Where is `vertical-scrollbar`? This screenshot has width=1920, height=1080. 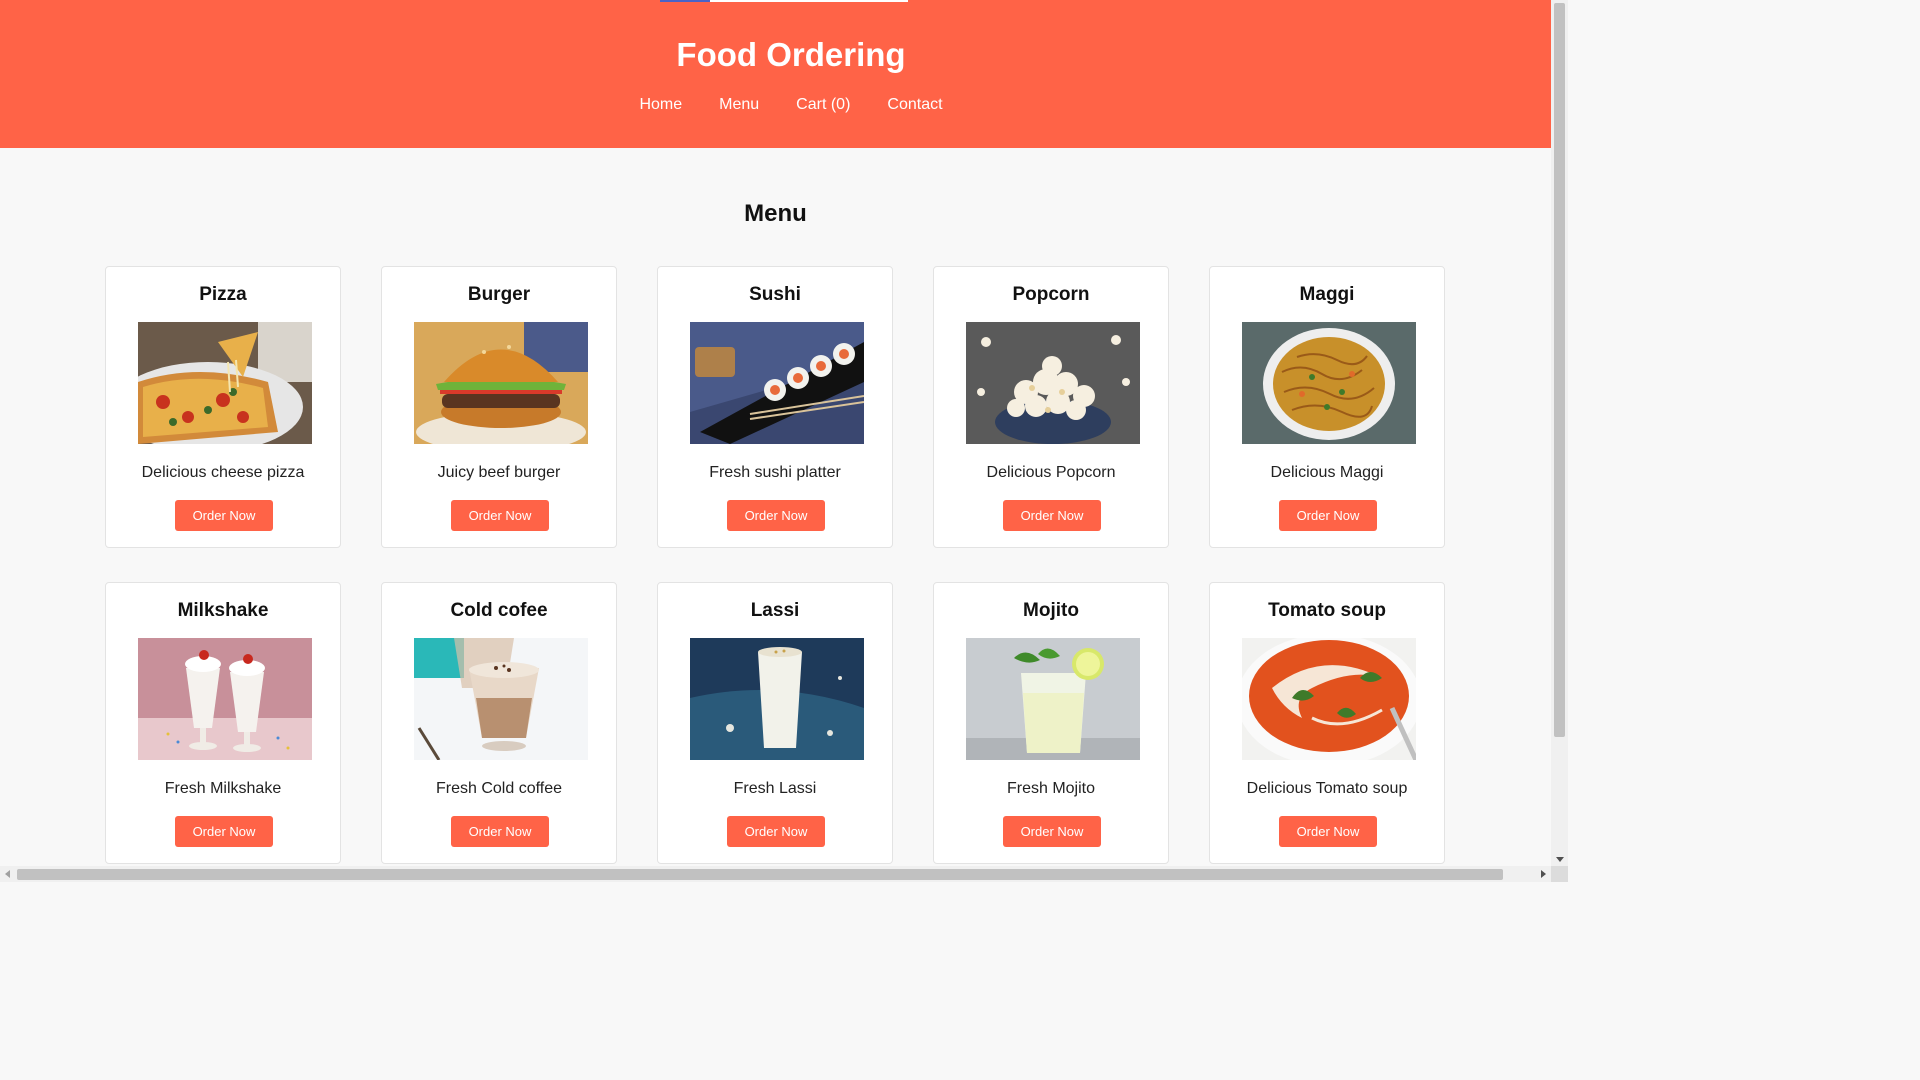 vertical-scrollbar is located at coordinates (1559, 433).